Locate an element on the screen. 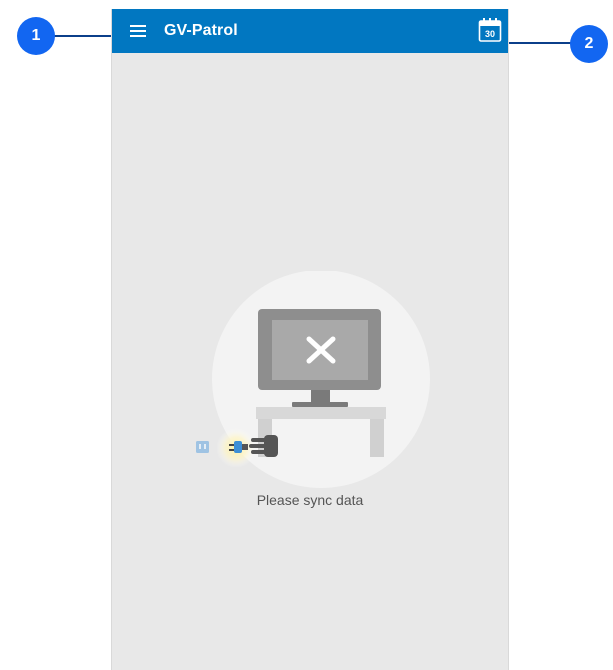  calendar-icon: 30 is located at coordinates (490, 30).